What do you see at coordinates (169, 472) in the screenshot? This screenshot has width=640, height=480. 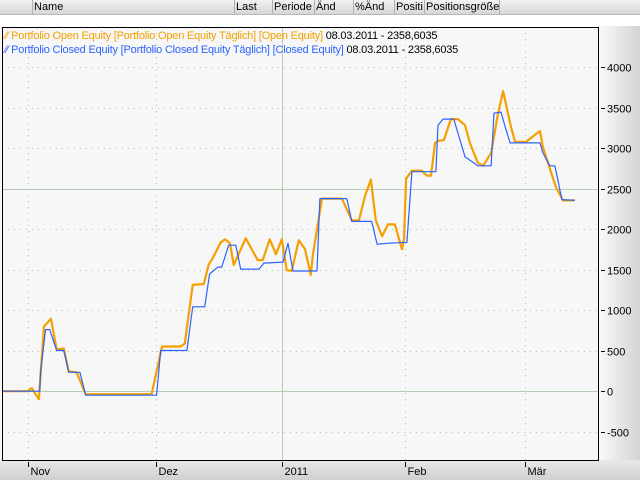 I see `x-tick-label: Dez` at bounding box center [169, 472].